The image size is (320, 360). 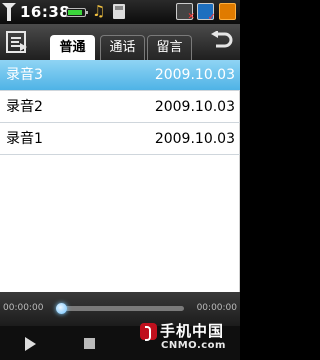 What do you see at coordinates (206, 13) in the screenshot?
I see `mail-icon` at bounding box center [206, 13].